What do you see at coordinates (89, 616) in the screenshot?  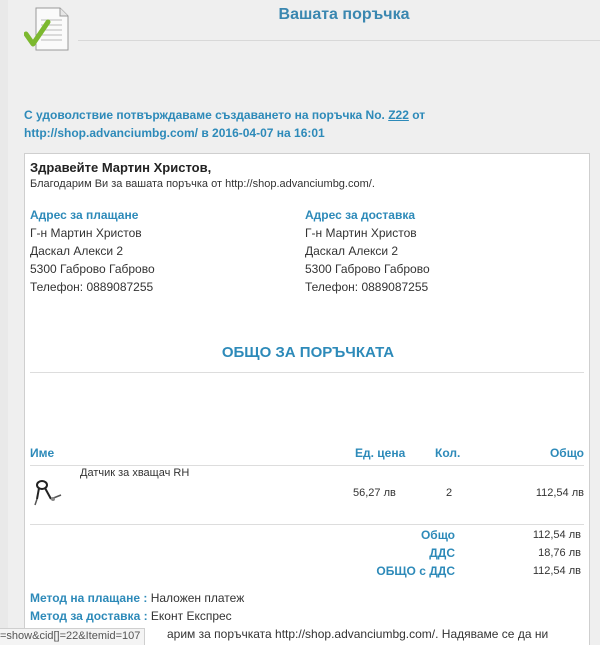 I see `delivery-method-label: Метод за доставка :` at bounding box center [89, 616].